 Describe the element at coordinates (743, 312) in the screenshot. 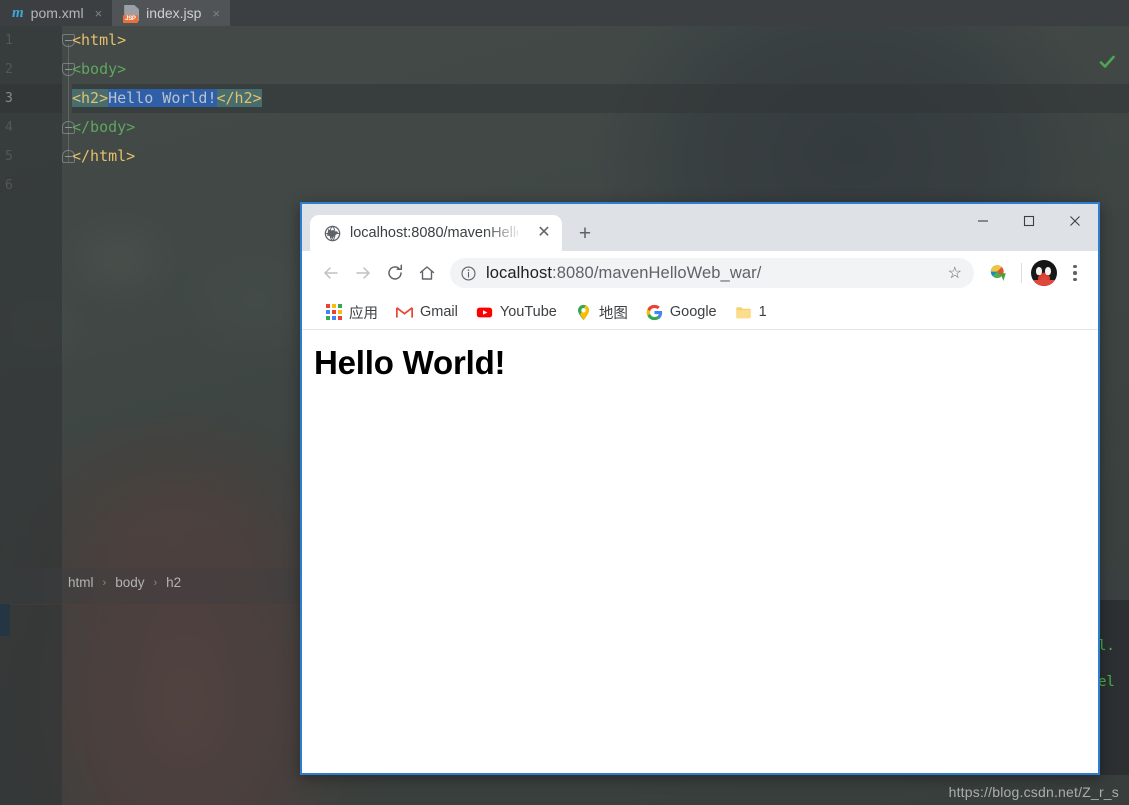

I see `folder-icon` at that location.